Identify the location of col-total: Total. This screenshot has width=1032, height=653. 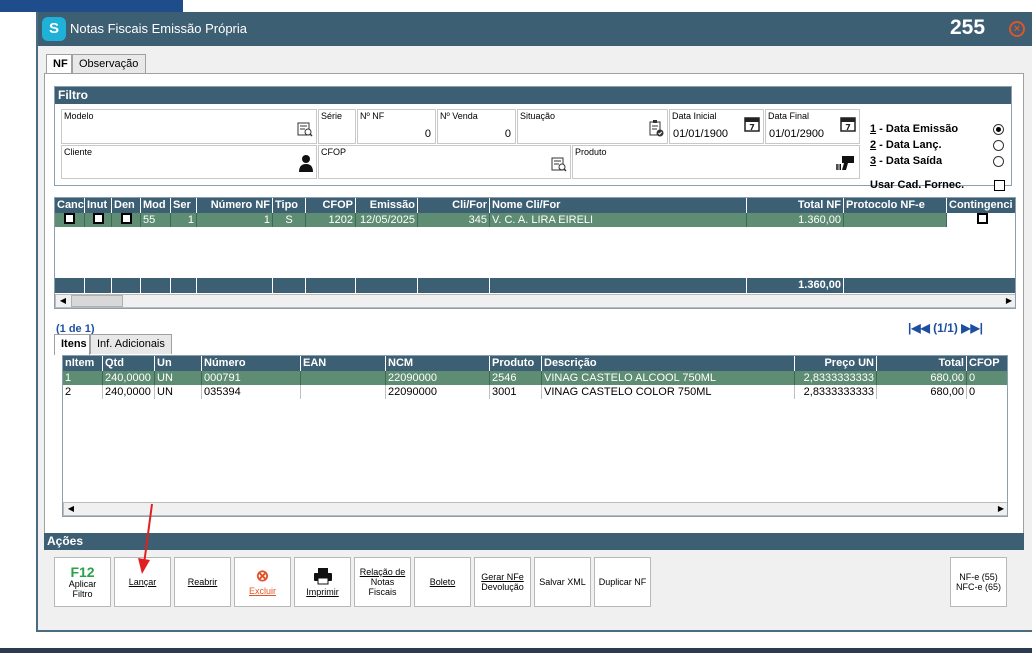
(922, 363).